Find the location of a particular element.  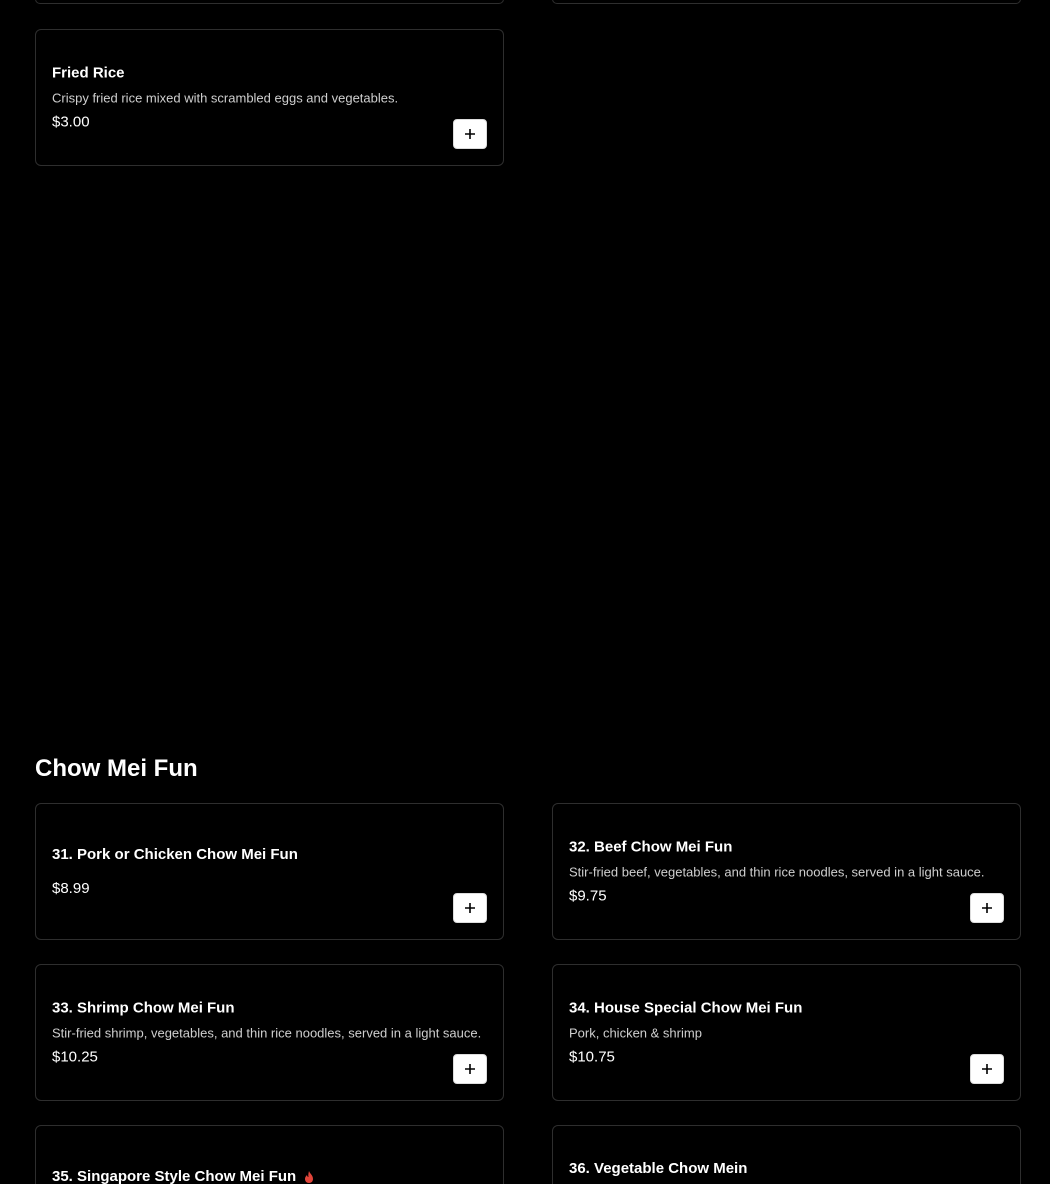

item-name-row: 35. Singapore Style Chow Mei Fun is located at coordinates (184, 1176).